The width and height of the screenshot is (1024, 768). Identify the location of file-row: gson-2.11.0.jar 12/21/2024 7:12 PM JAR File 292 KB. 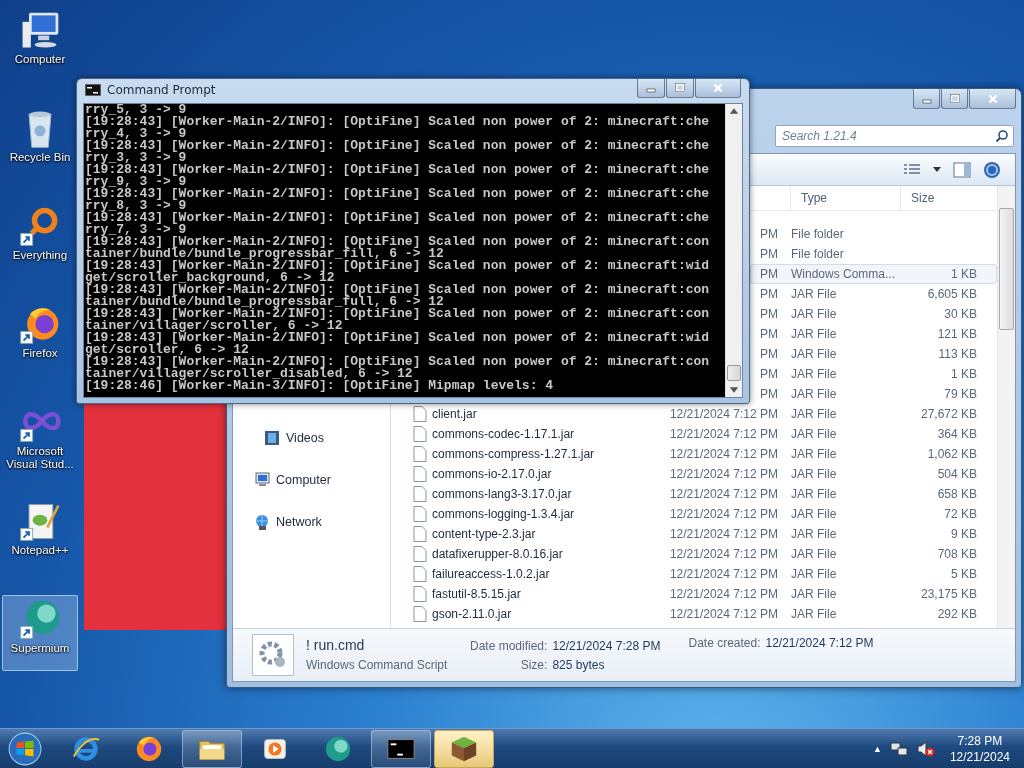
(694, 614).